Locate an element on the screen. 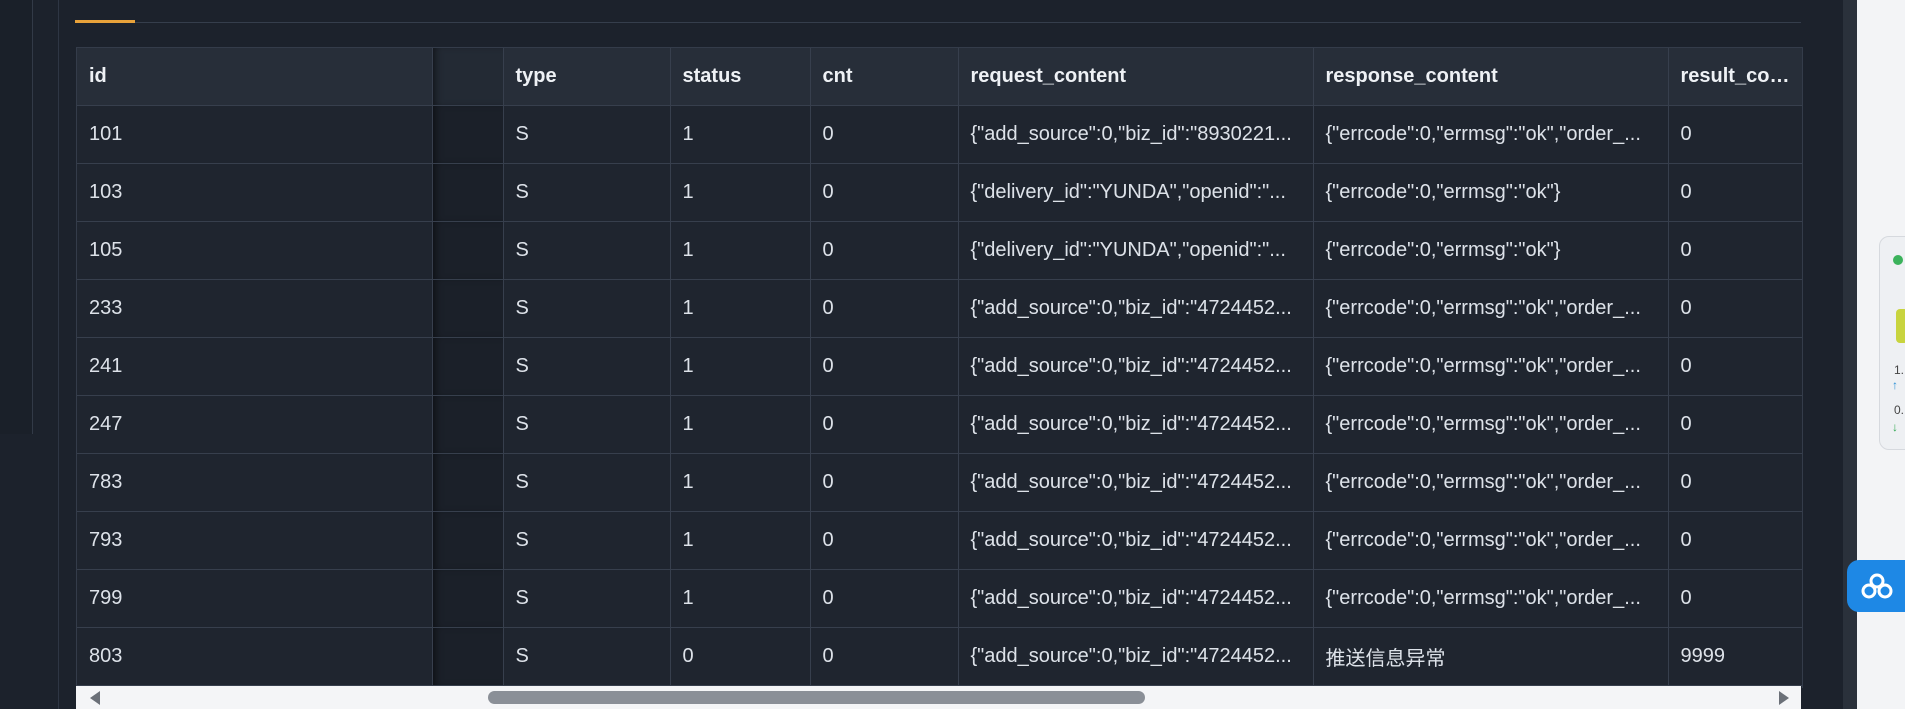 Image resolution: width=1905 pixels, height=709 pixels. table-cell: 9999 is located at coordinates (1735, 656).